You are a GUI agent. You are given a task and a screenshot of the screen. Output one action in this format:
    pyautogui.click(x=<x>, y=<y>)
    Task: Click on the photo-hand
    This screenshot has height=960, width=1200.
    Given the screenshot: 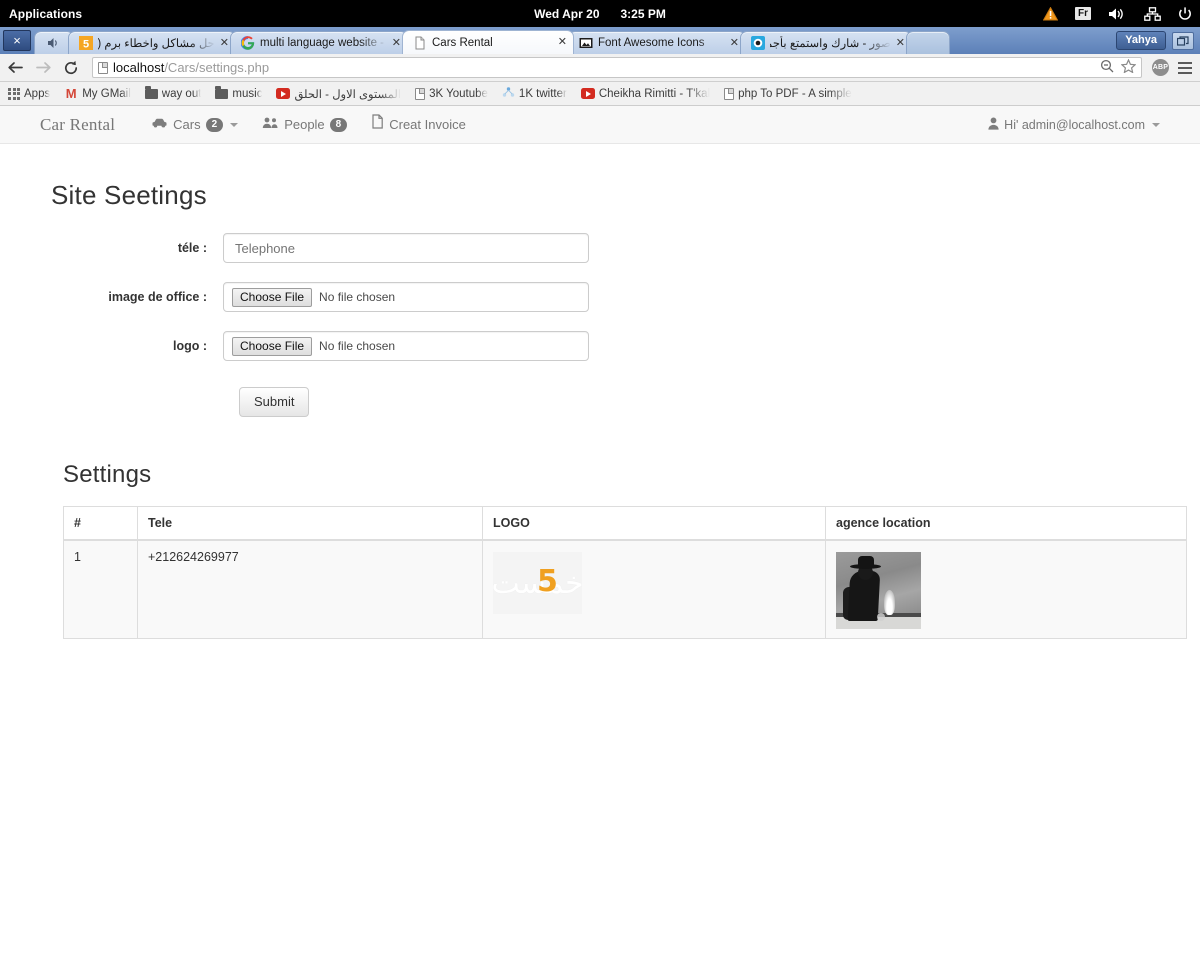 What is the action you would take?
    pyautogui.click(x=881, y=617)
    